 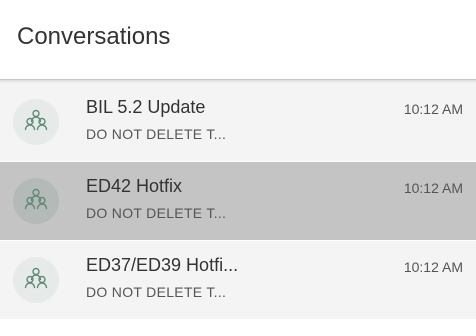 What do you see at coordinates (146, 107) in the screenshot?
I see `conversation-title: BIL 5.2 Update` at bounding box center [146, 107].